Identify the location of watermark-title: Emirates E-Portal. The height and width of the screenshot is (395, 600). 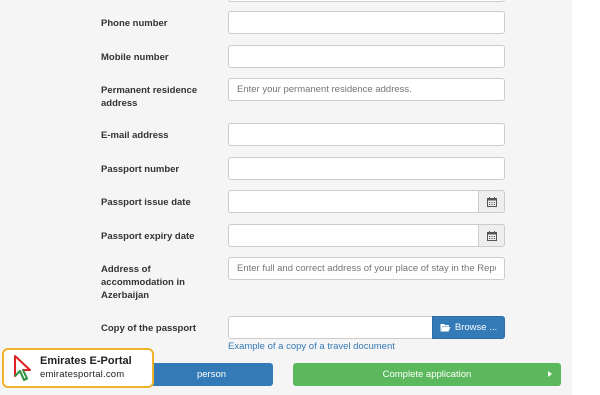
(86, 361).